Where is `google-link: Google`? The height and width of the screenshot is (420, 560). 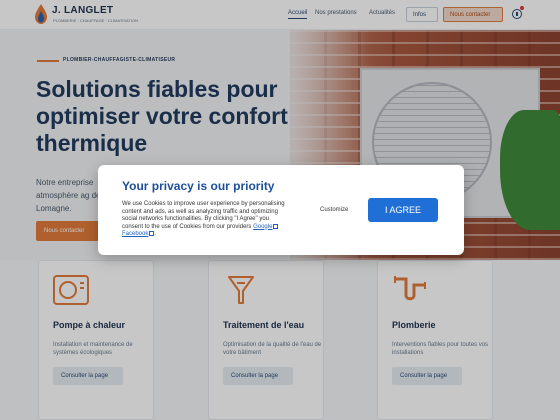 google-link: Google is located at coordinates (266, 226).